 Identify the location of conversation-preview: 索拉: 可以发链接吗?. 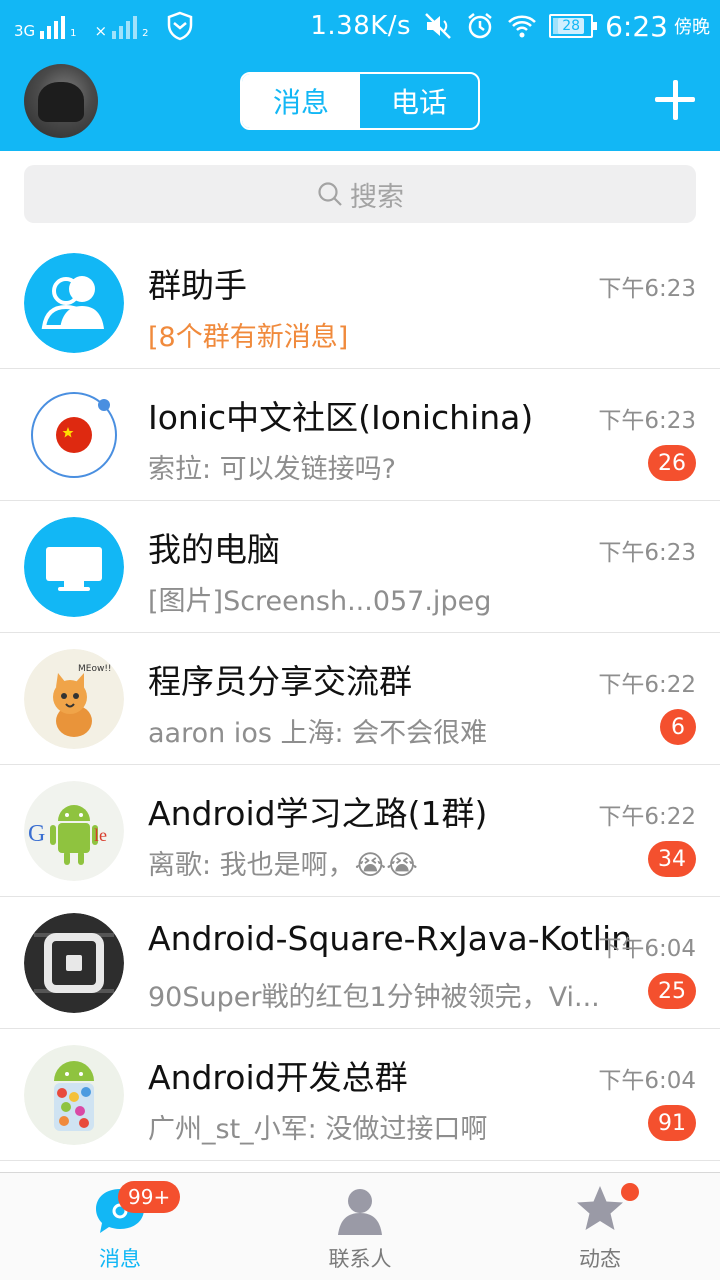
(272, 469).